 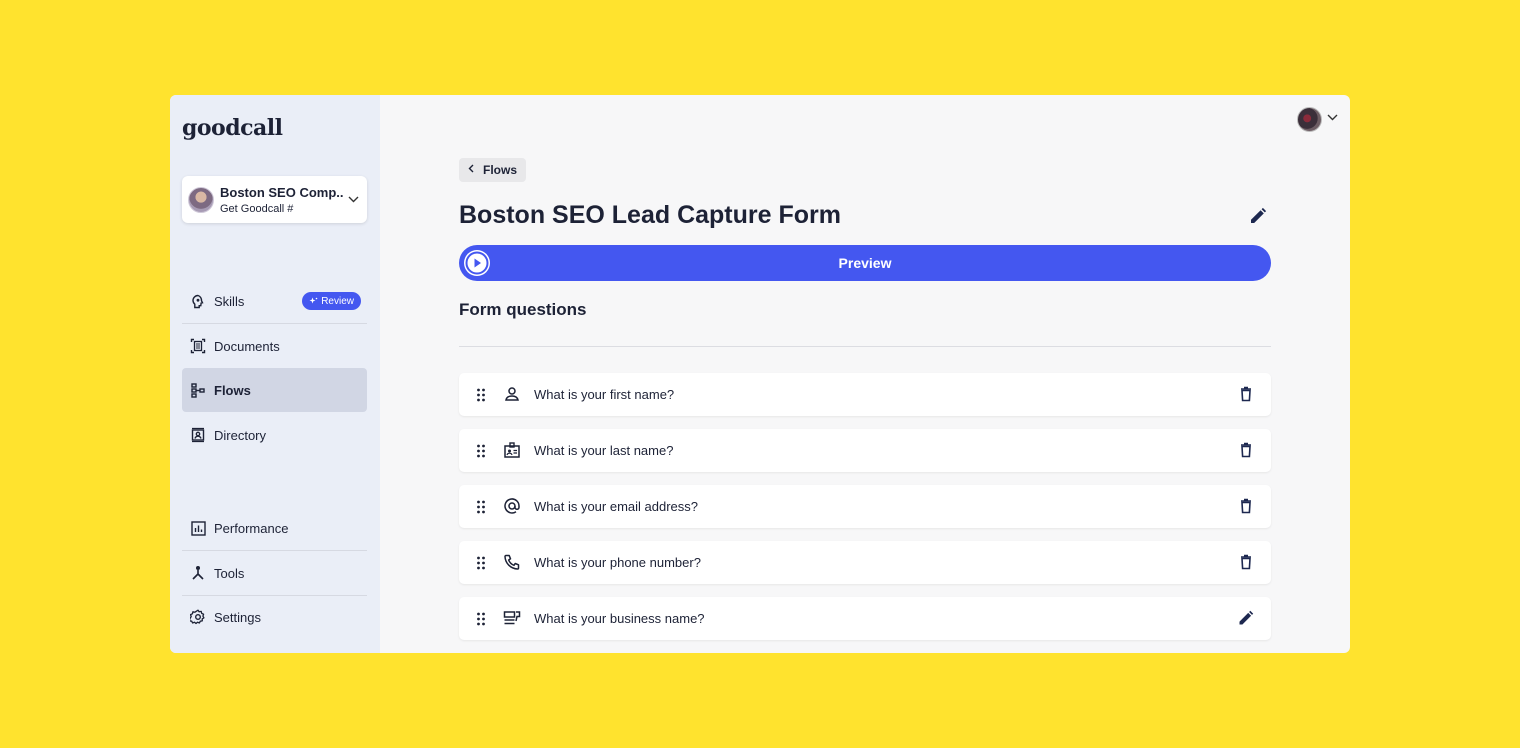 What do you see at coordinates (512, 562) in the screenshot?
I see `phone-icon` at bounding box center [512, 562].